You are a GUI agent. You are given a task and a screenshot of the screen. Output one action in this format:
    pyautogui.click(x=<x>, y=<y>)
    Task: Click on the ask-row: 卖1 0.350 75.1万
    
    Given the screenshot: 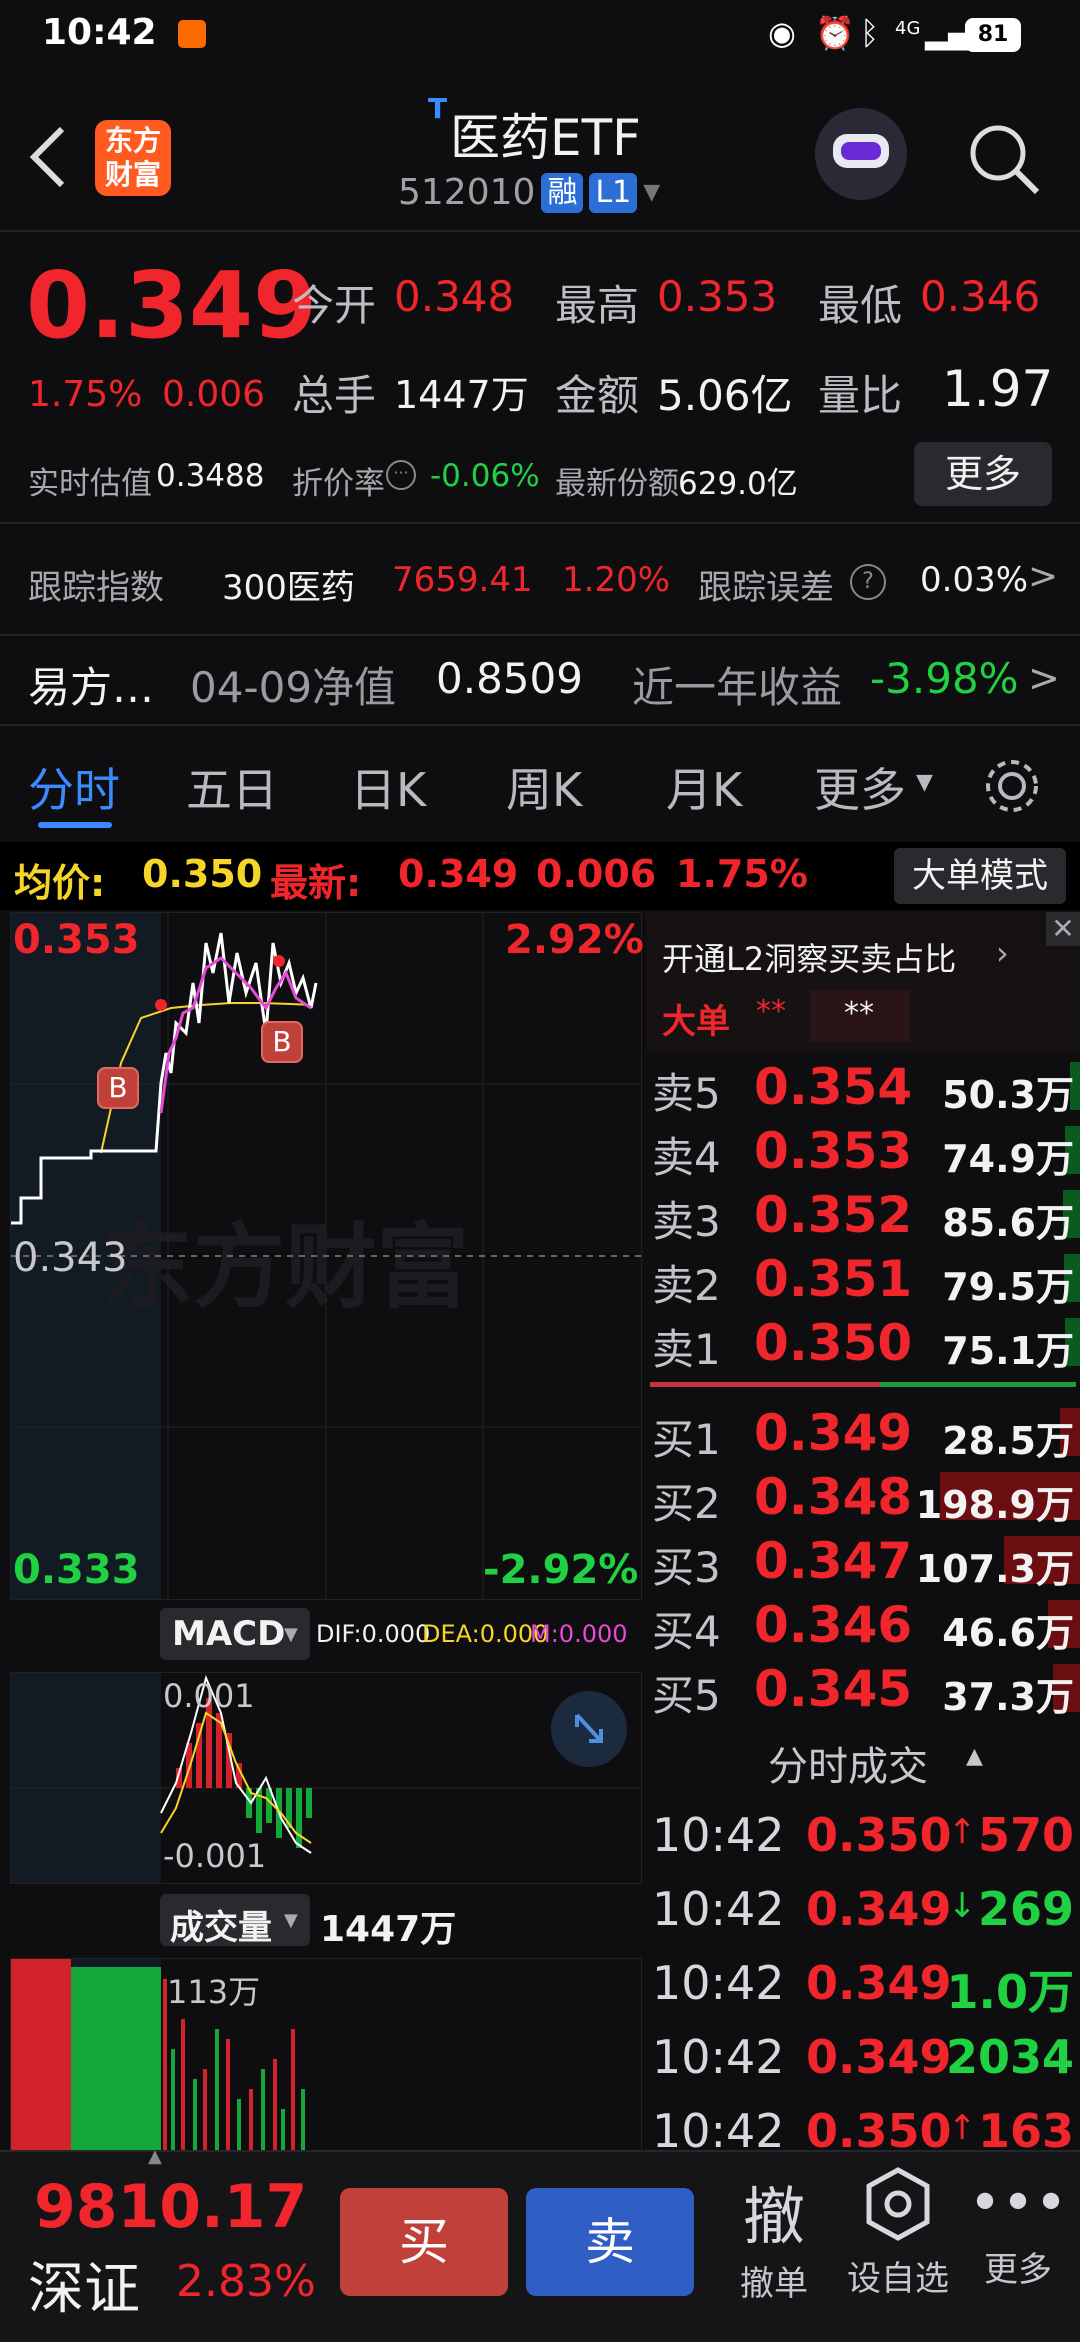 What is the action you would take?
    pyautogui.click(x=863, y=1342)
    